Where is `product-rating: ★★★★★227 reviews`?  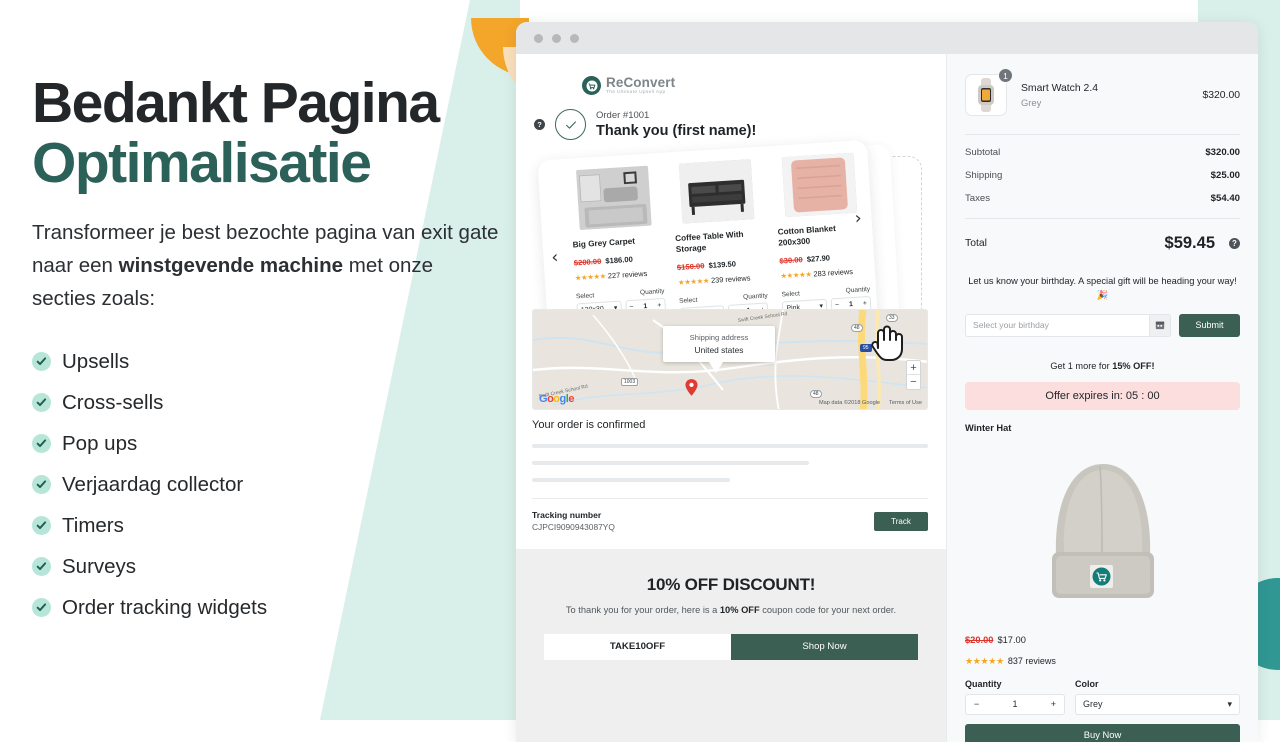
product-rating: ★★★★★227 reviews is located at coordinates (619, 274).